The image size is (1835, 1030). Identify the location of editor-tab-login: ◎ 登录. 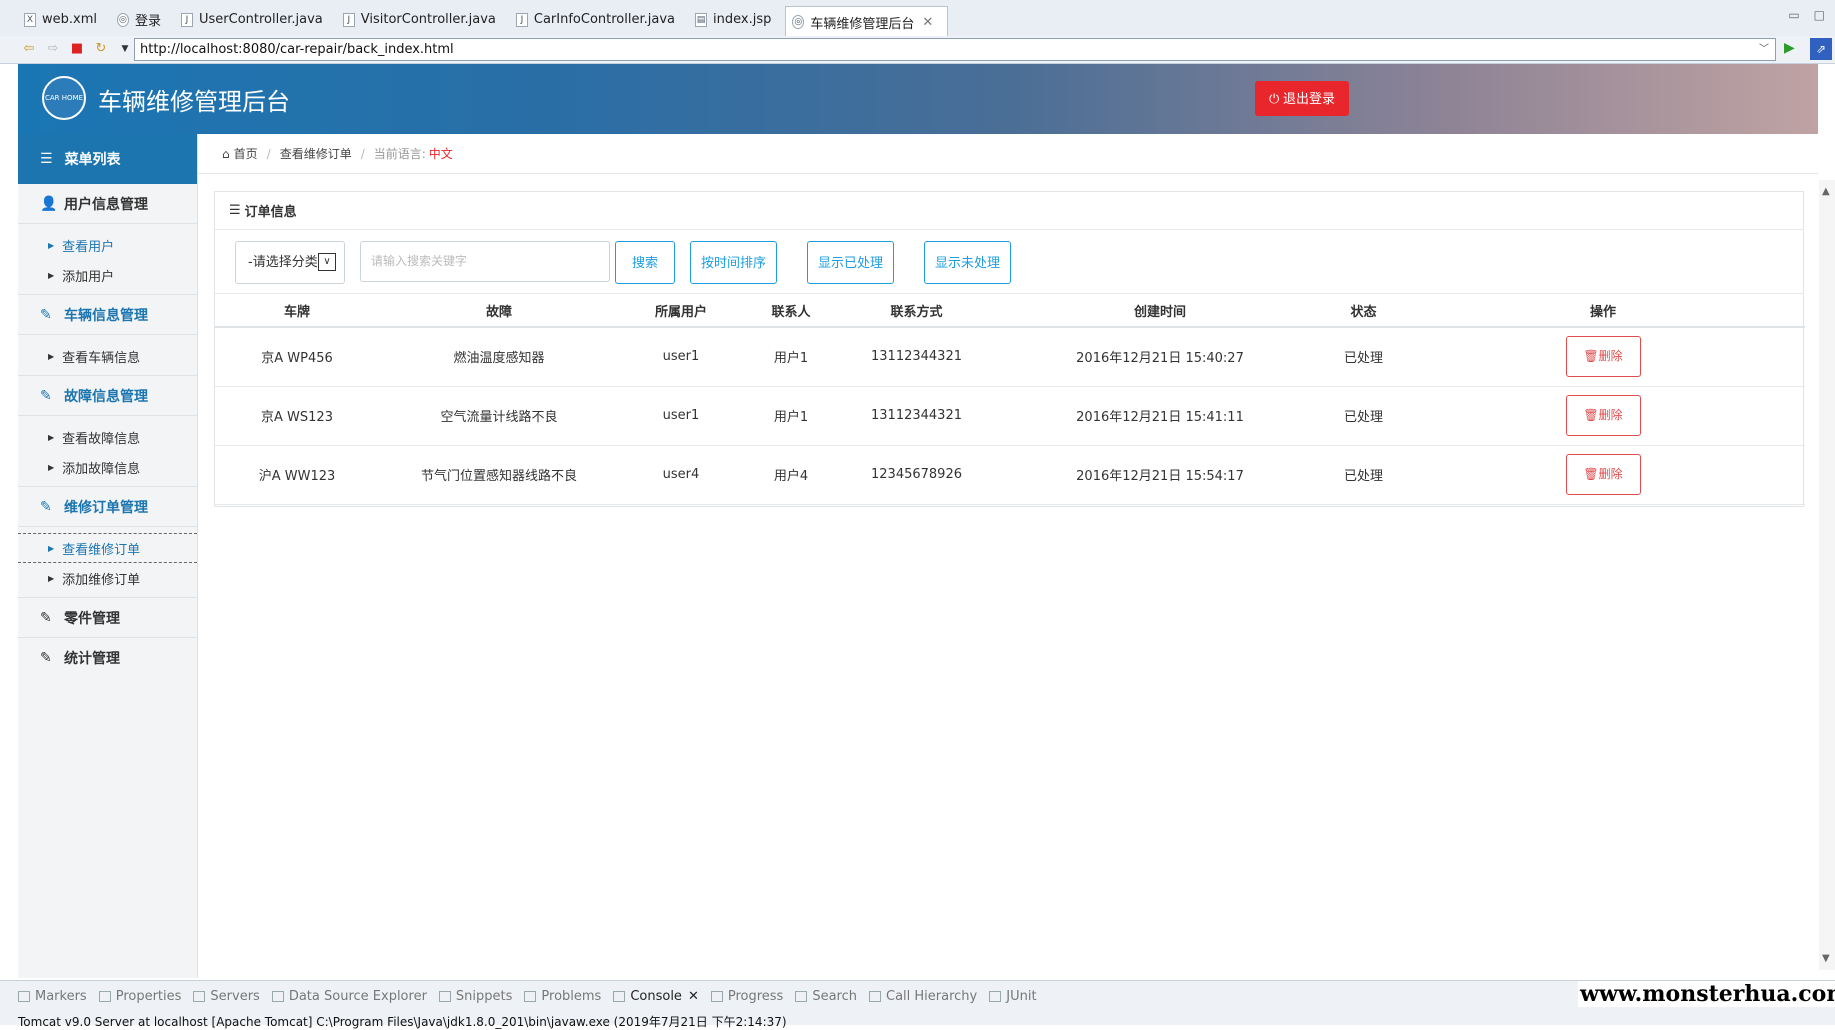
(143, 20).